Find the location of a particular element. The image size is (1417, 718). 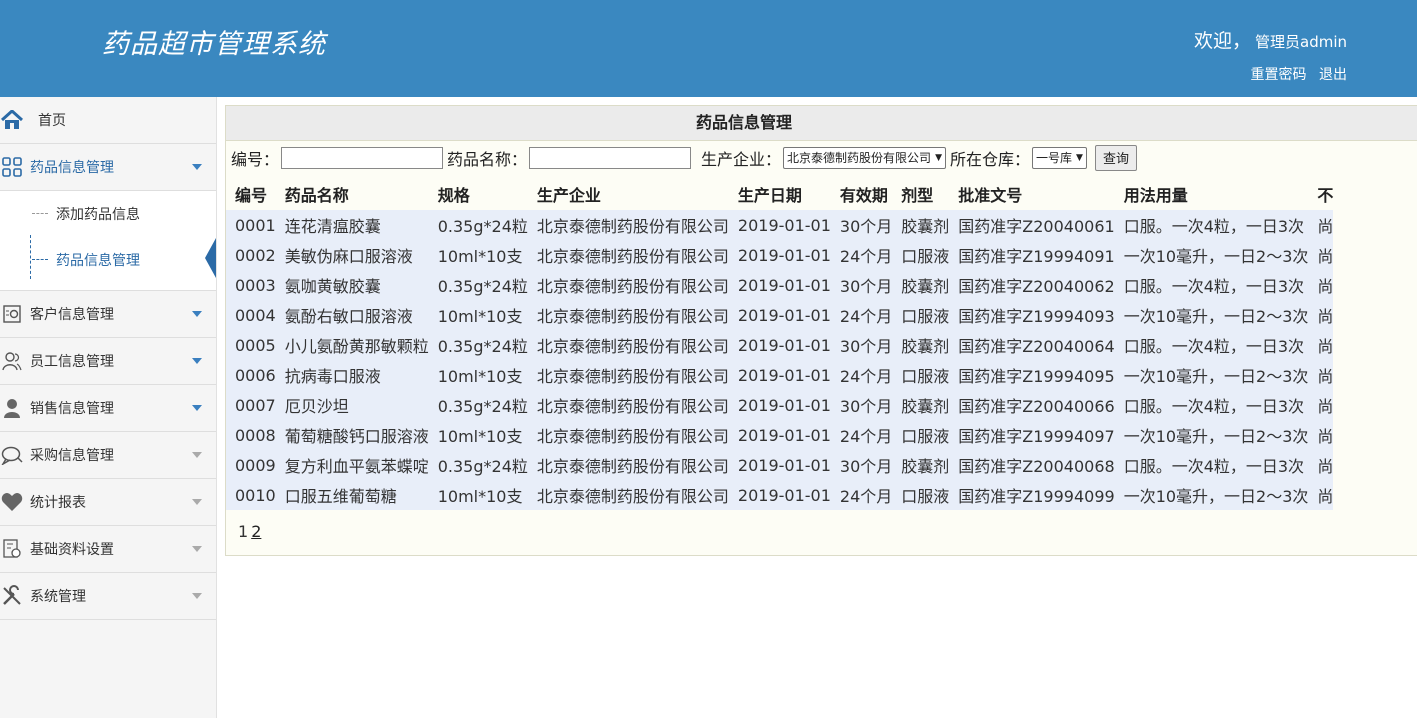

table-cell: 小儿氨酚黄那敏颗粒 is located at coordinates (356, 346).